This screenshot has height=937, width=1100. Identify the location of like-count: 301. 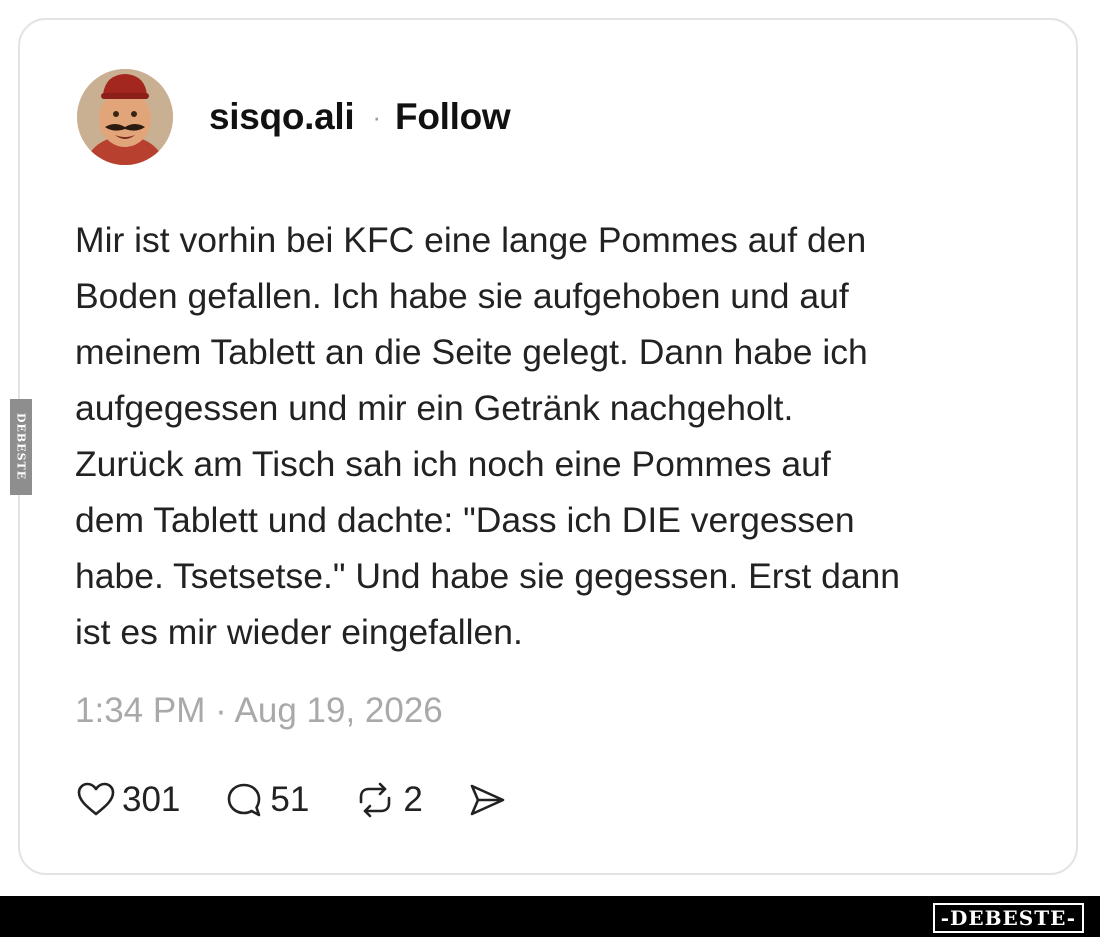
(151, 799).